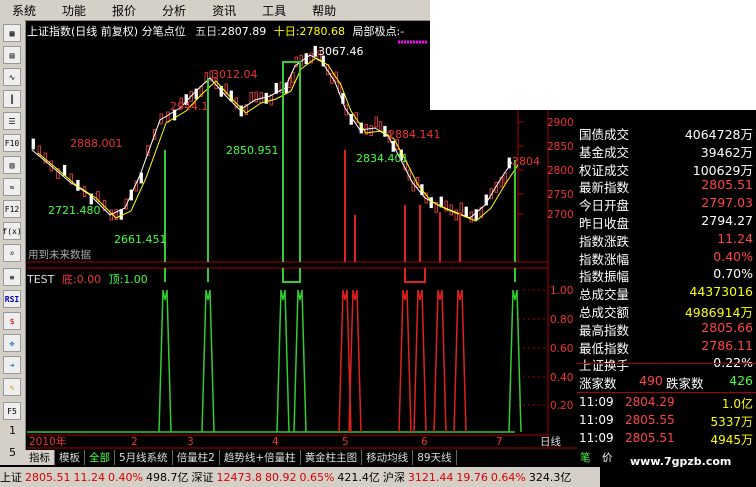 The image size is (756, 487). I want to click on info-key: 指数振幅, so click(604, 277).